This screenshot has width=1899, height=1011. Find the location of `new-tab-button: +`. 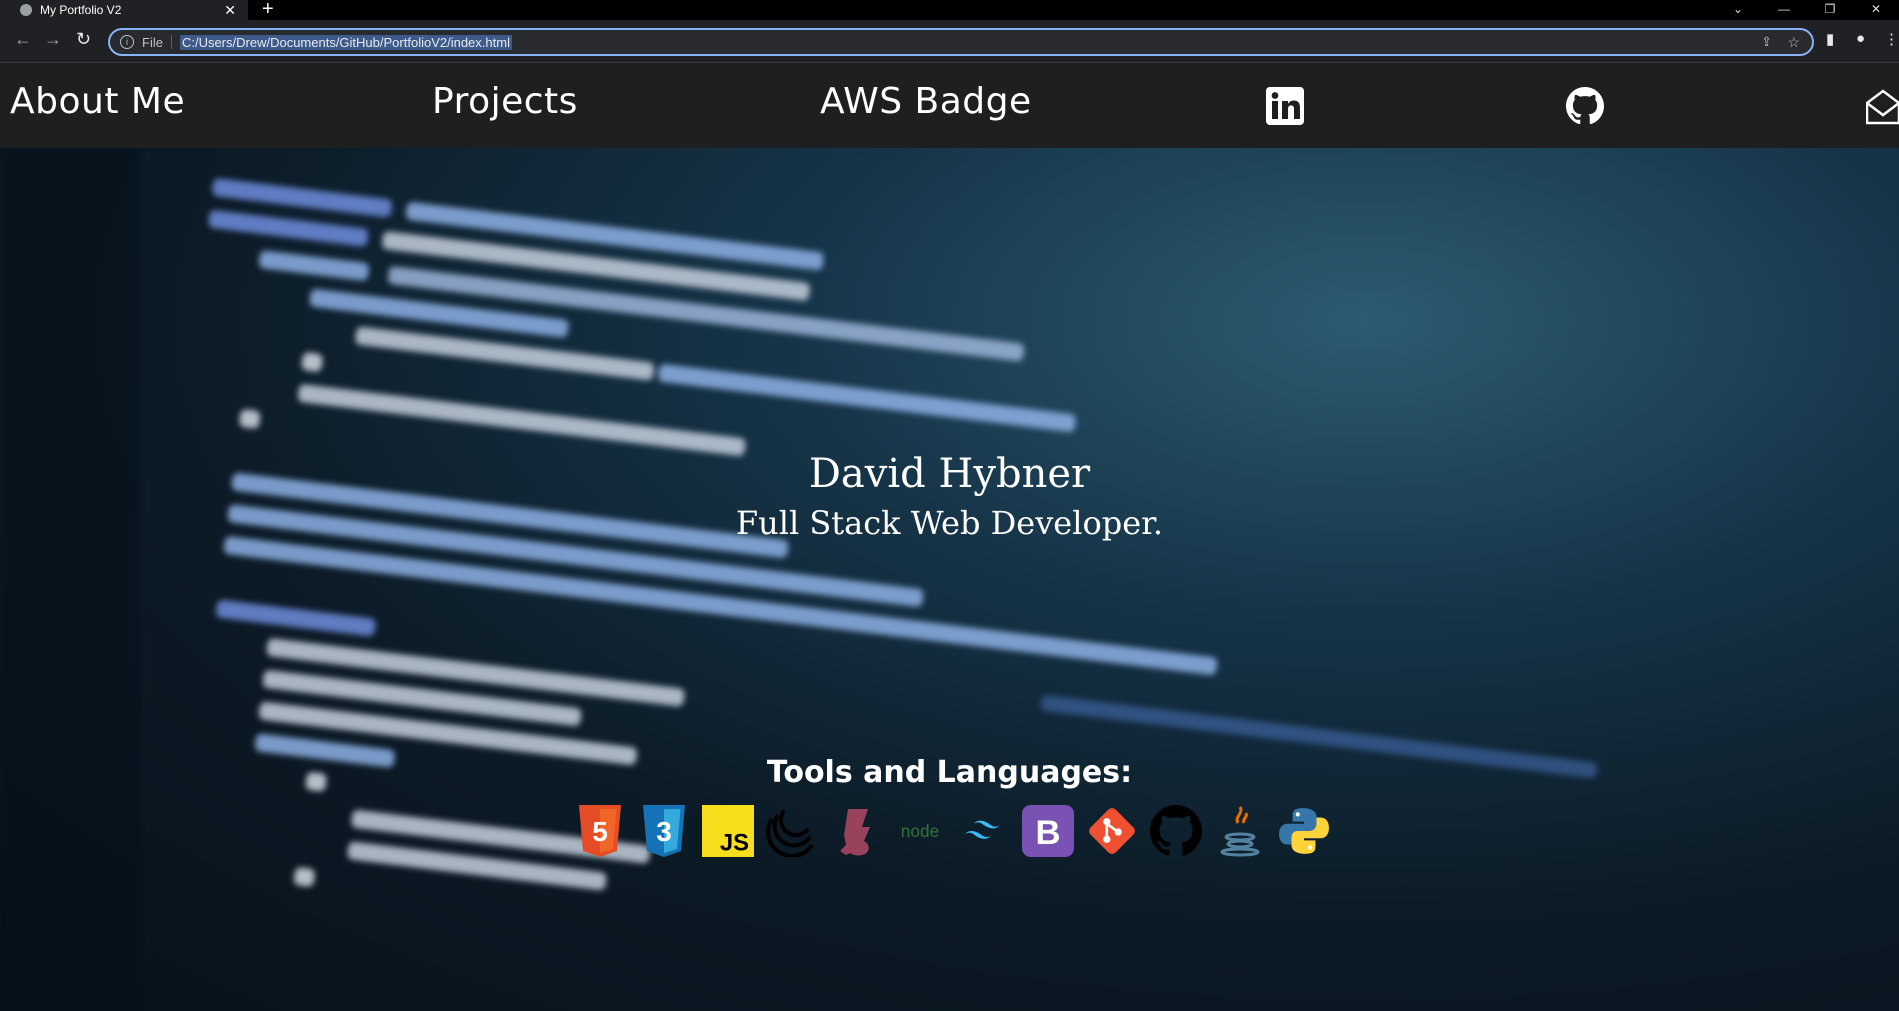

new-tab-button: + is located at coordinates (268, 10).